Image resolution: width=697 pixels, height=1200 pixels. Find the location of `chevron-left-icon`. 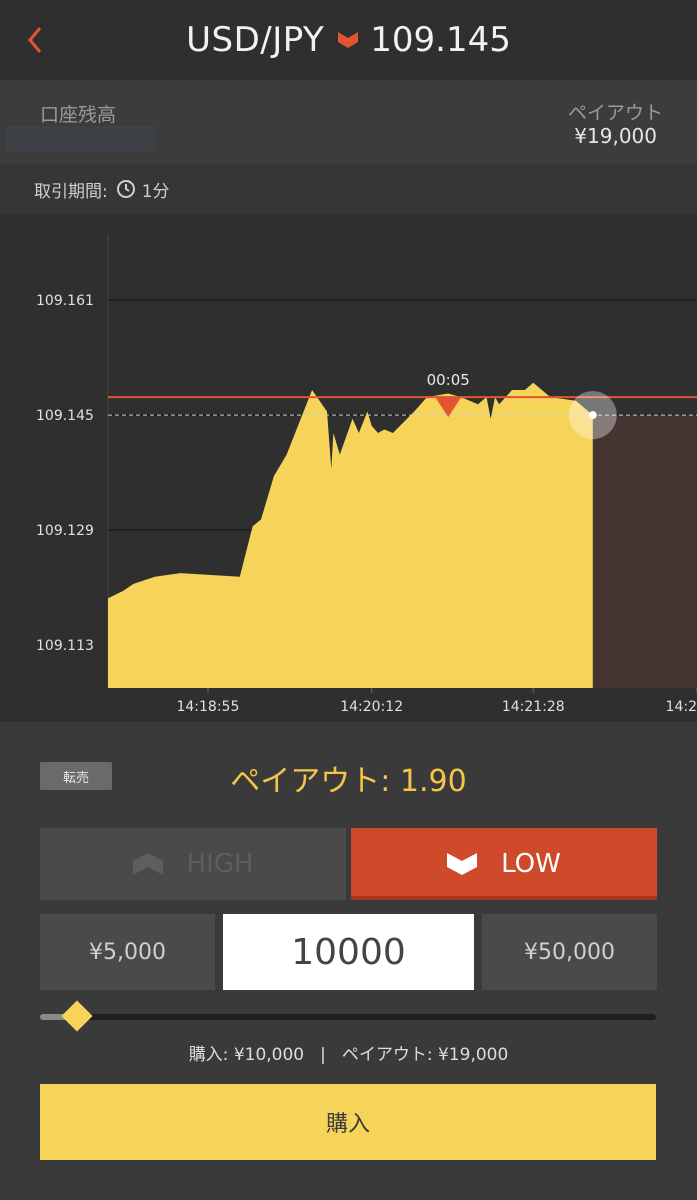

chevron-left-icon is located at coordinates (35, 40).